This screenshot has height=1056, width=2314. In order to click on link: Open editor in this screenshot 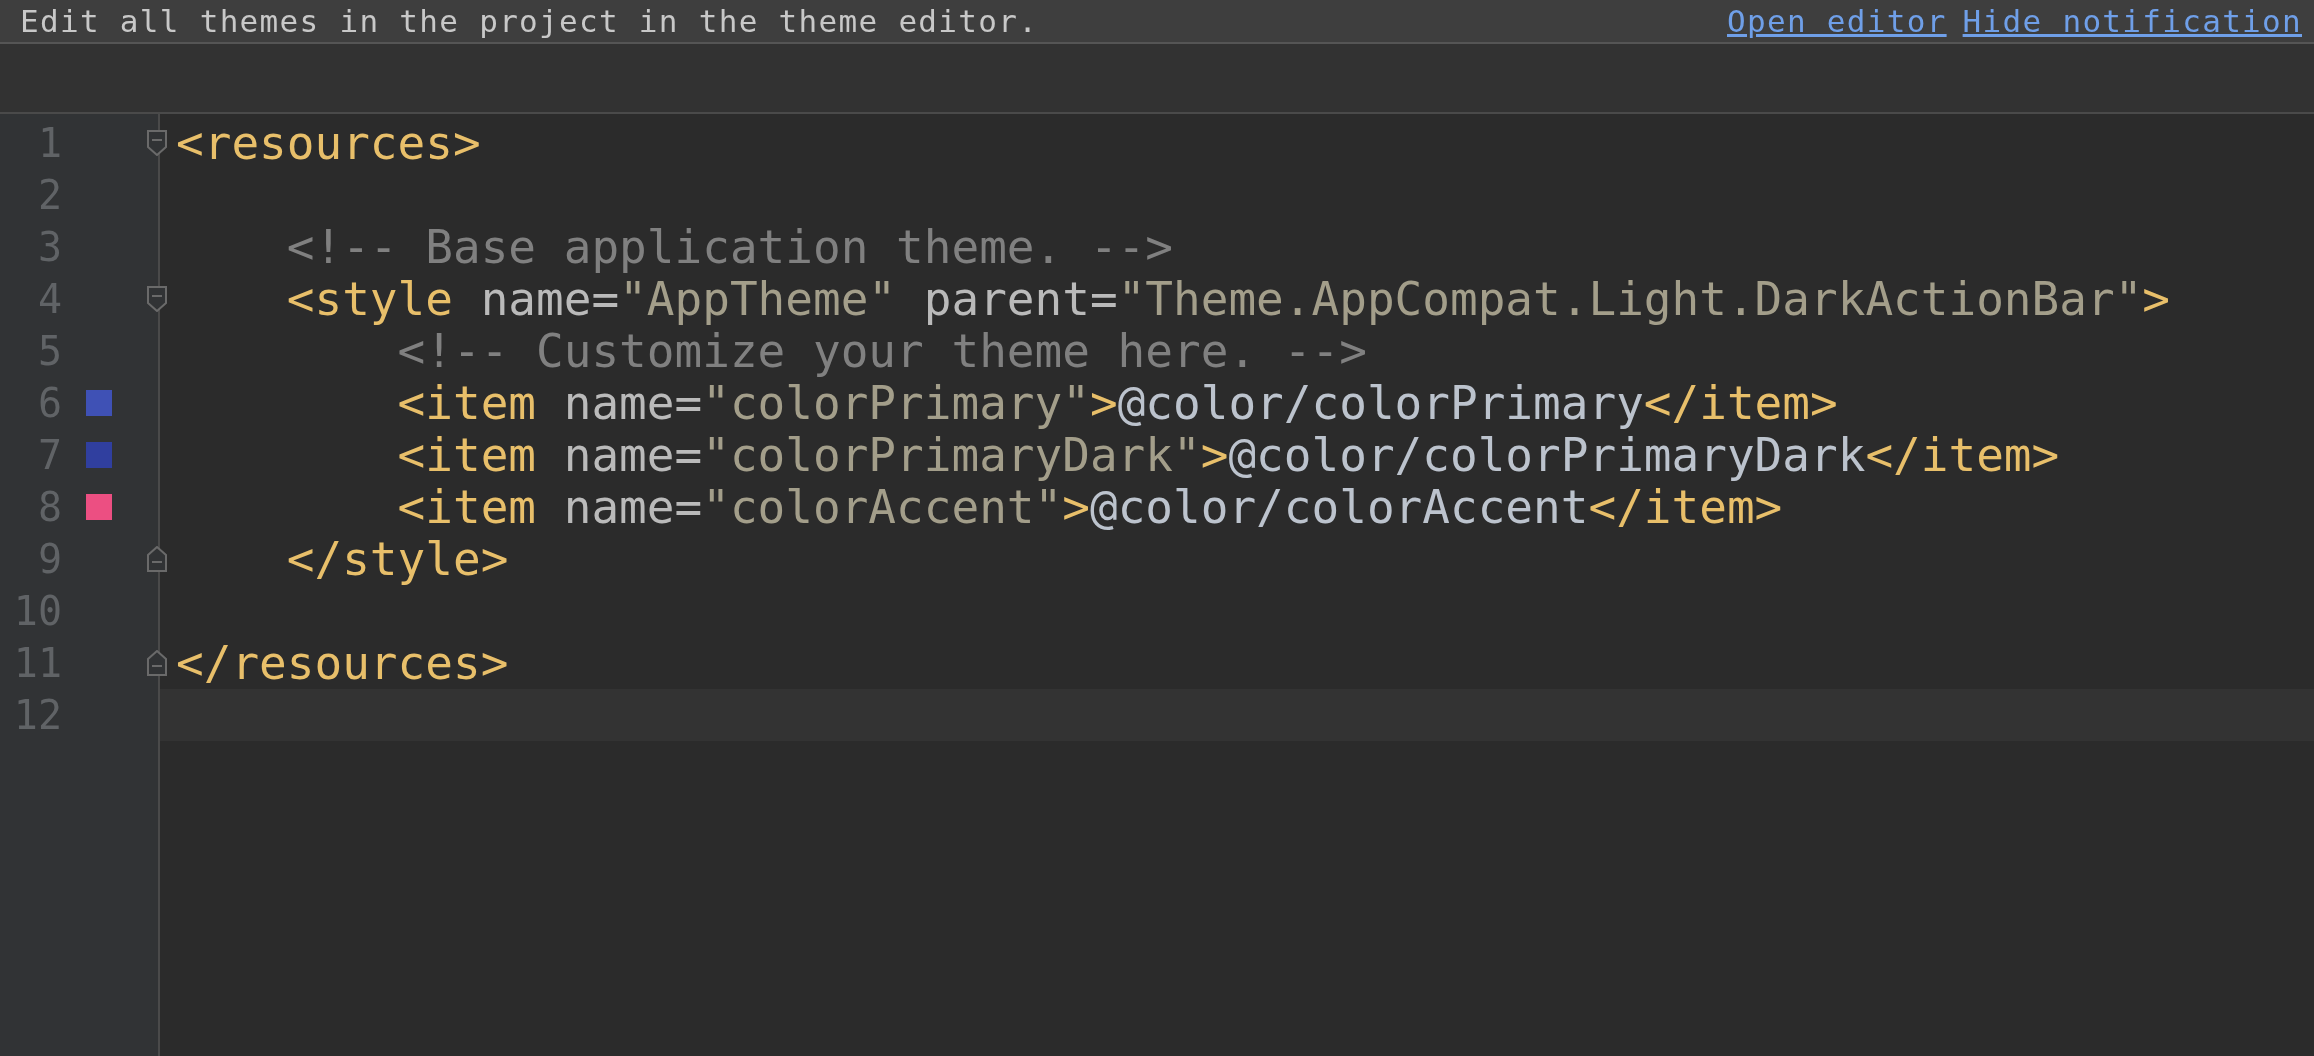, I will do `click(1837, 21)`.